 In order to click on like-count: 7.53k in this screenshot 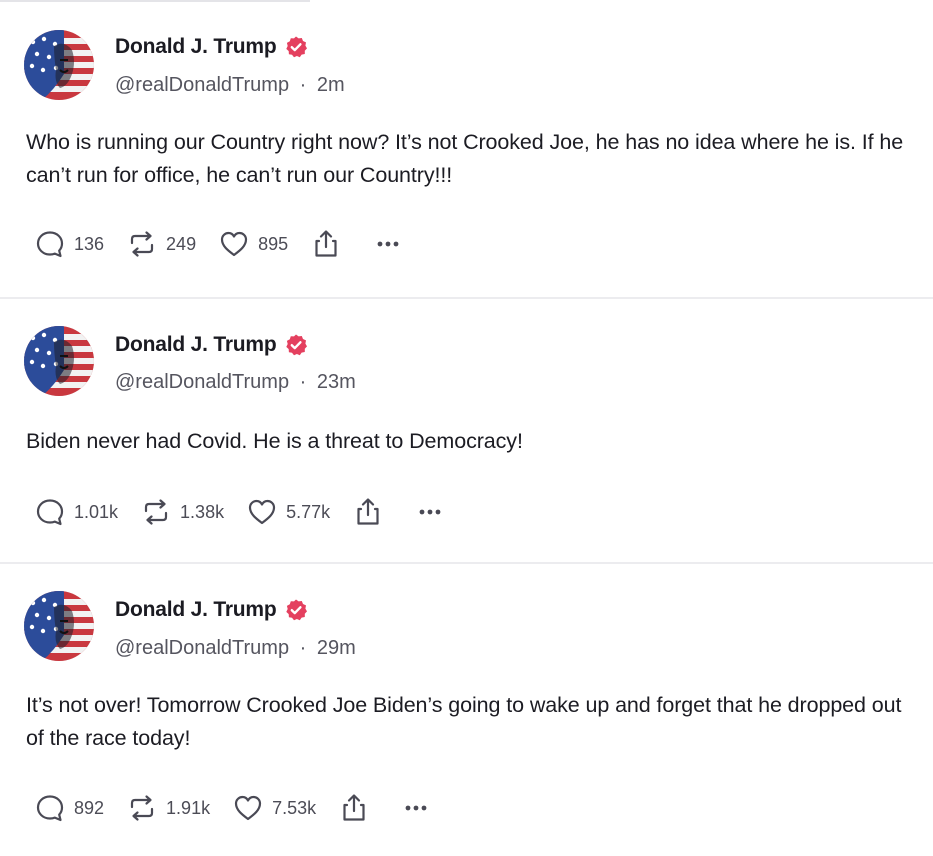, I will do `click(294, 807)`.